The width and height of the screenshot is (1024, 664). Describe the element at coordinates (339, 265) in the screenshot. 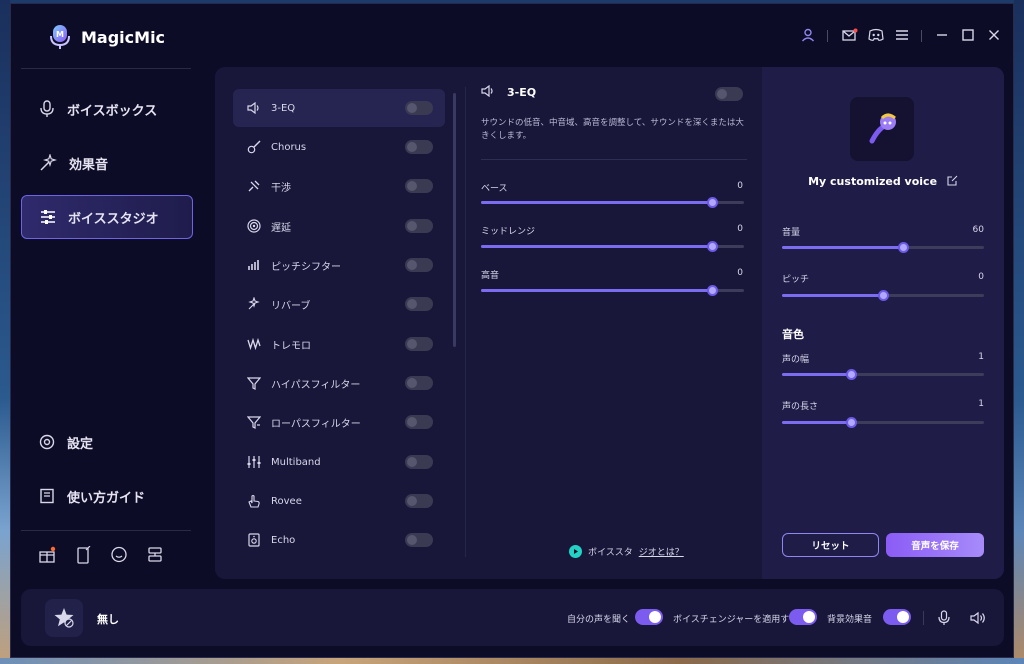

I see `effect-item-pitch-shifter: ピッチシフター` at that location.